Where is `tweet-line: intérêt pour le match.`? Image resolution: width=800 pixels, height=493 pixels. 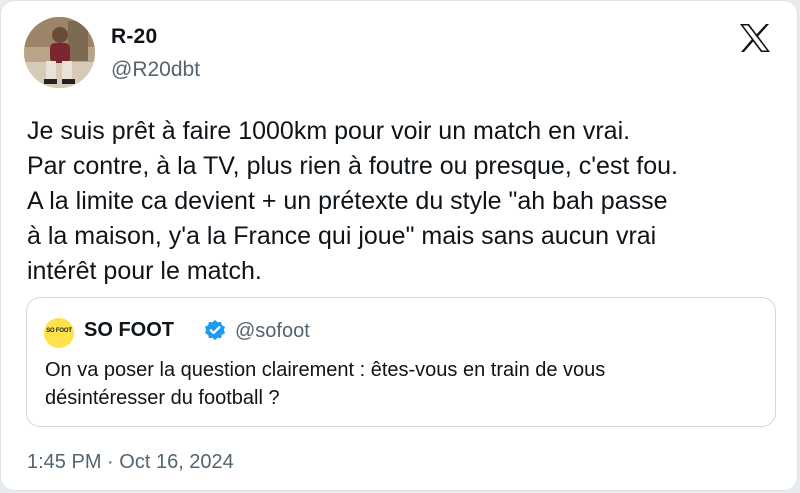
tweet-line: intérêt pour le match. is located at coordinates (144, 271).